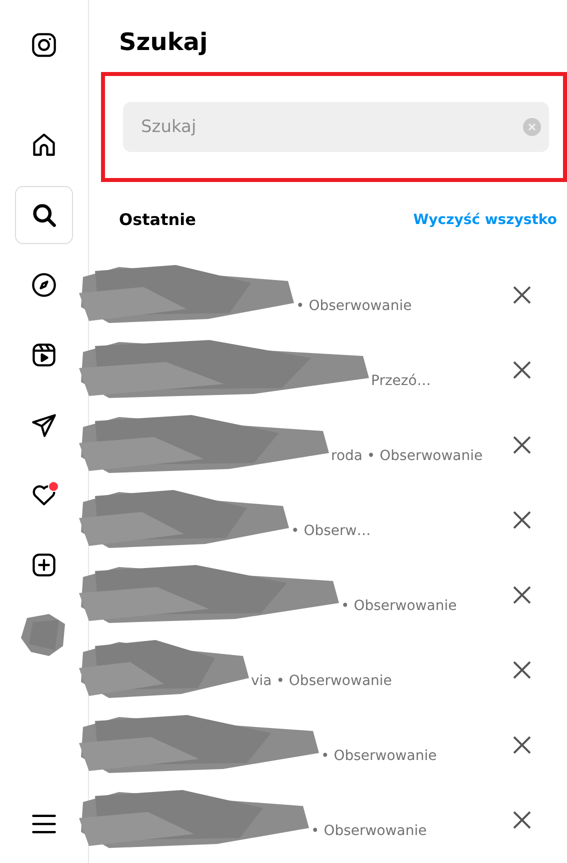 This screenshot has height=863, width=567. Describe the element at coordinates (164, 42) in the screenshot. I see `panel-title: Szukaj` at that location.